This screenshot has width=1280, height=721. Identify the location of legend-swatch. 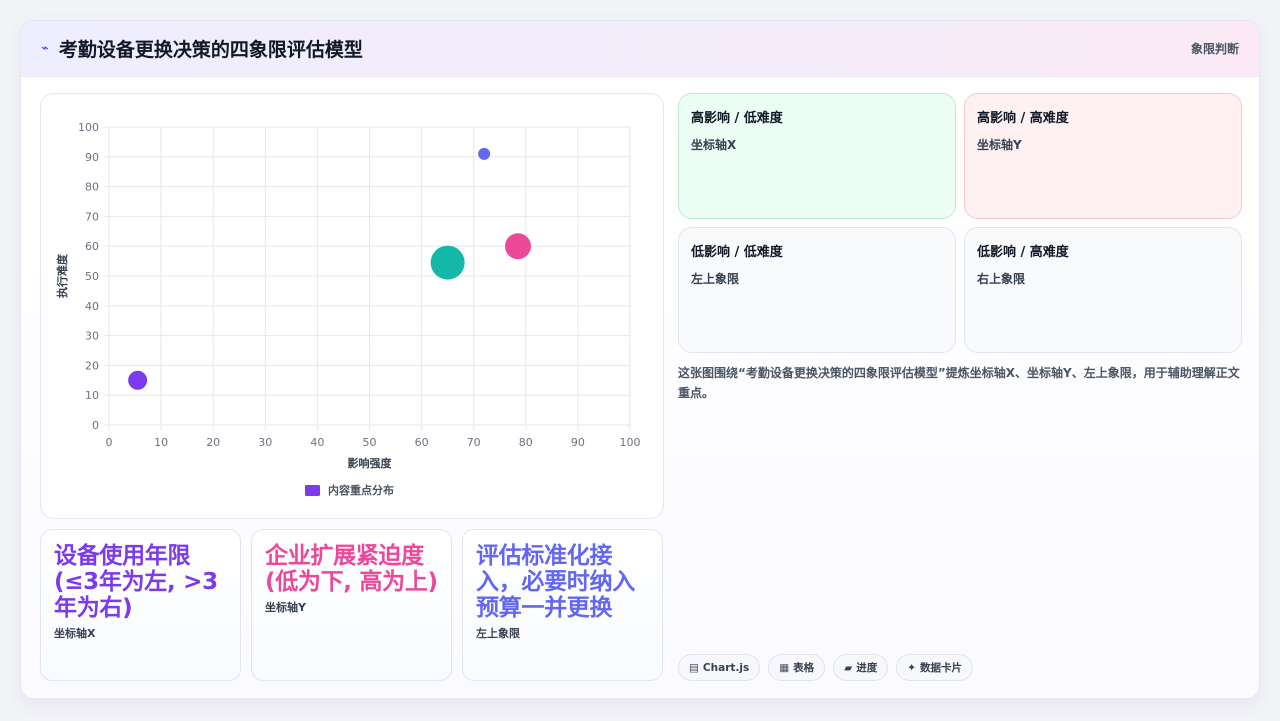
(312, 490).